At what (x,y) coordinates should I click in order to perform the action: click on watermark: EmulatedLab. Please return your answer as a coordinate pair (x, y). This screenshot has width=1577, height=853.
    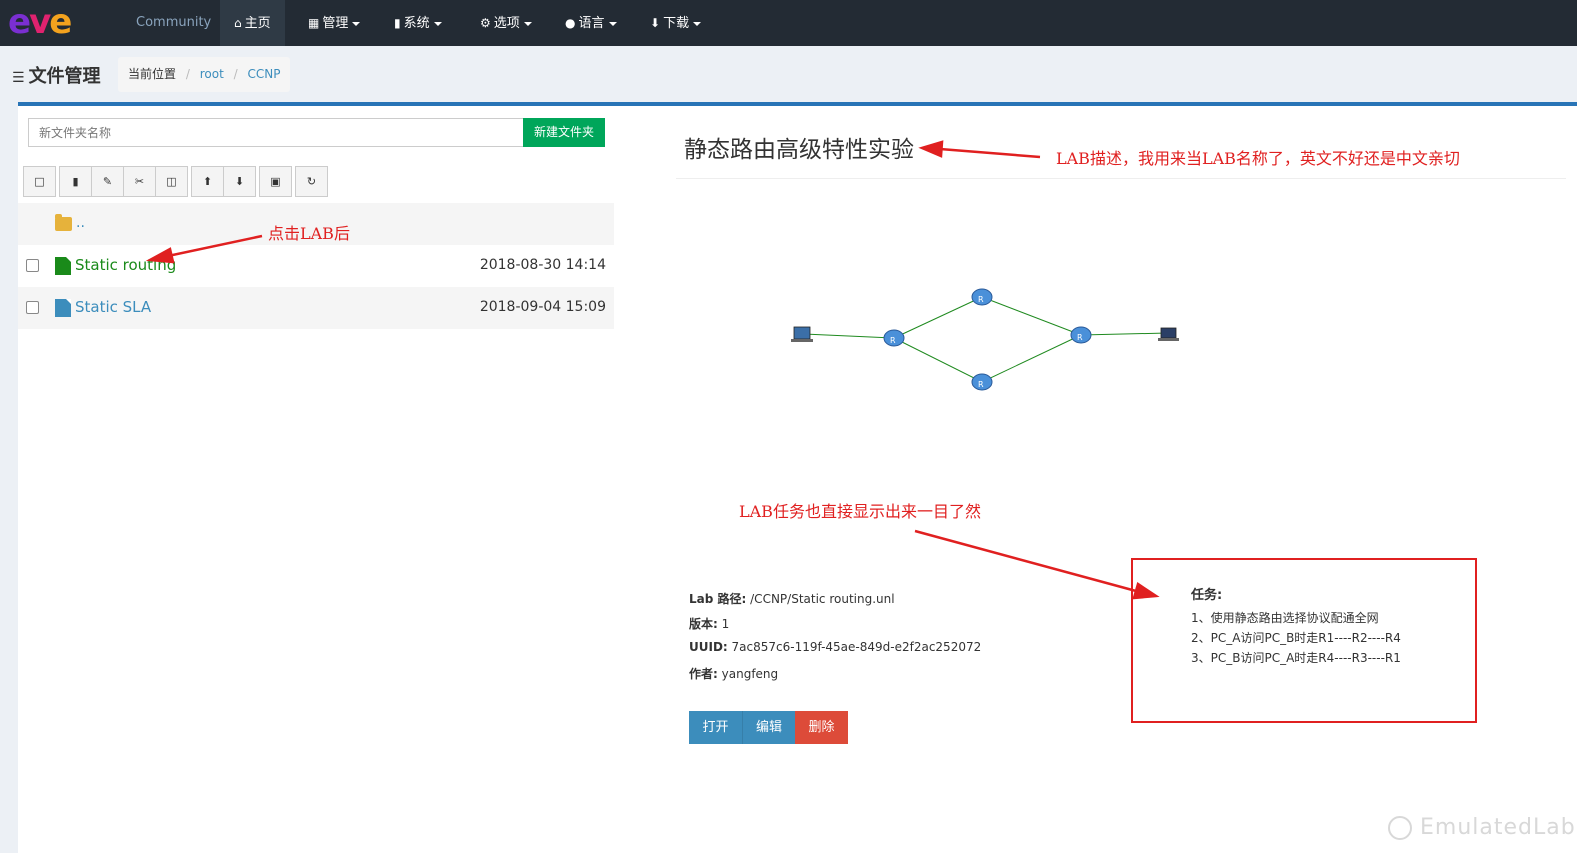
    Looking at the image, I should click on (1482, 827).